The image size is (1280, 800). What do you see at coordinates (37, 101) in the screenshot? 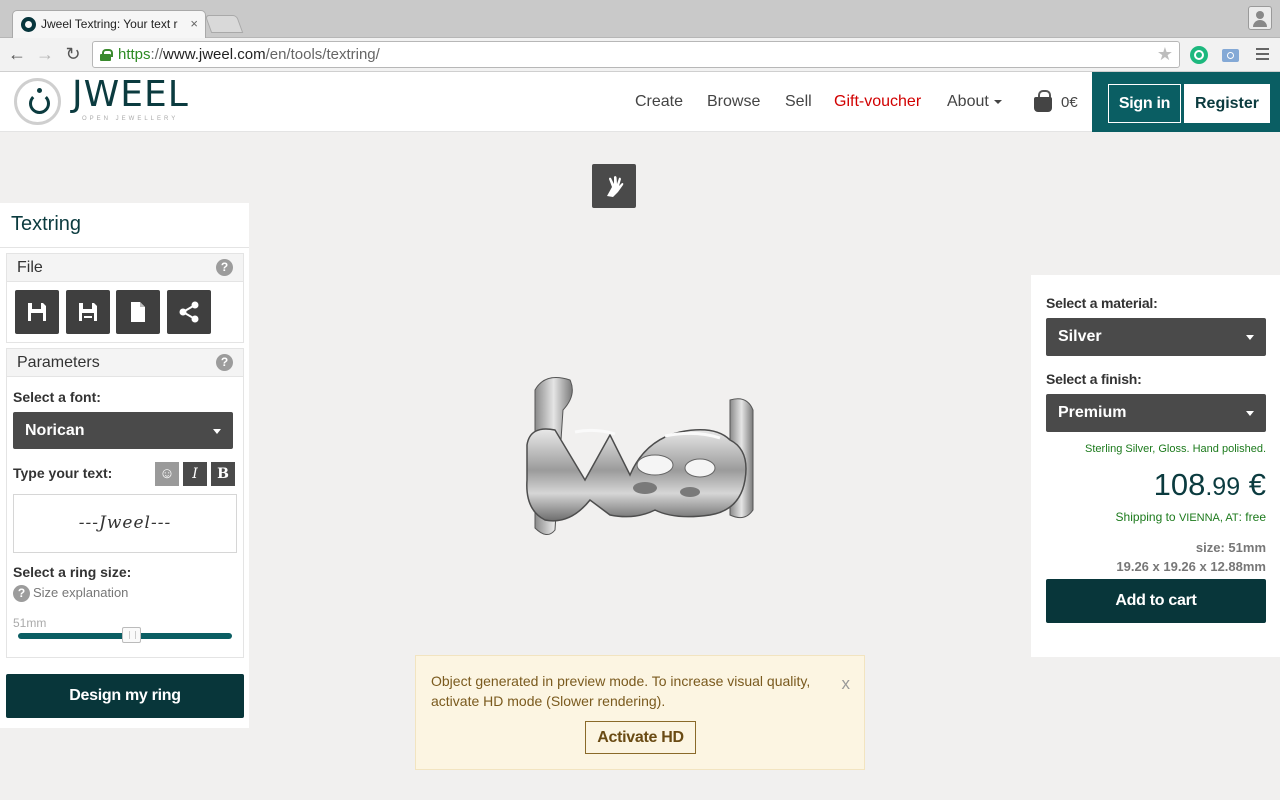
I see `jweel-logo-icon` at bounding box center [37, 101].